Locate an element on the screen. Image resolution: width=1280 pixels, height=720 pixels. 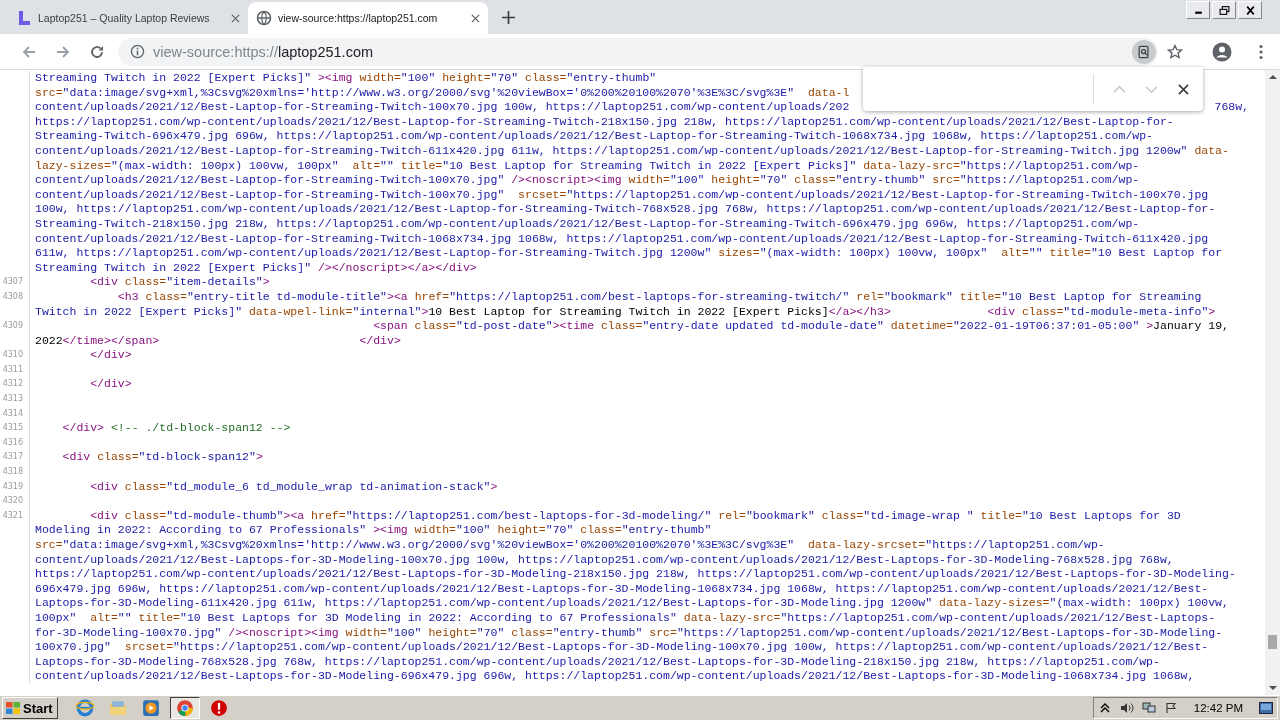
source-line: <div class="td-module-meta-info"> is located at coordinates (1101, 312).